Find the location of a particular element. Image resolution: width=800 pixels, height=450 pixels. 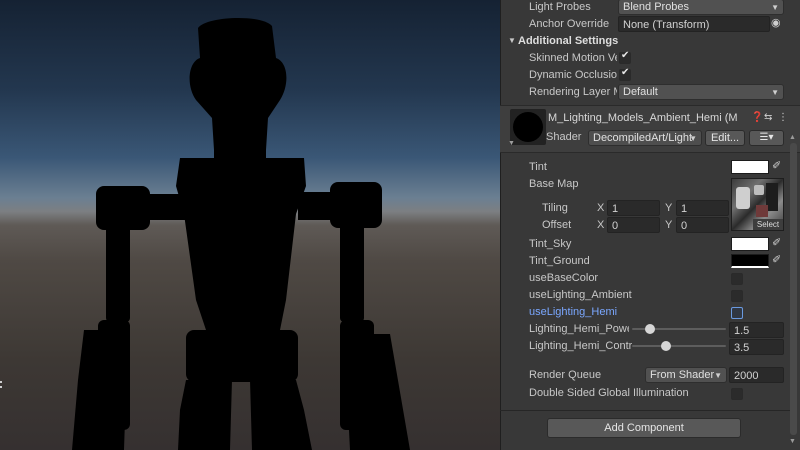

use-lighting-ambient-checkbox is located at coordinates (737, 296).